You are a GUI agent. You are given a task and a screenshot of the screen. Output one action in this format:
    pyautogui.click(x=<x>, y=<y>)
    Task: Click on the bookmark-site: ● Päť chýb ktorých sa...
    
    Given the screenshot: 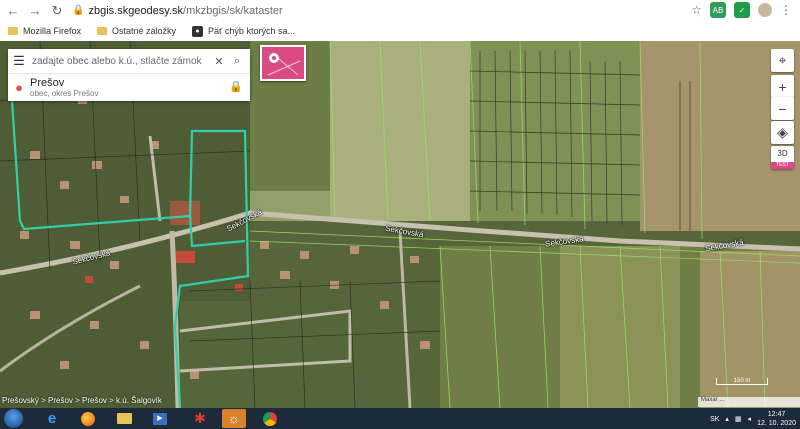 What is the action you would take?
    pyautogui.click(x=243, y=31)
    